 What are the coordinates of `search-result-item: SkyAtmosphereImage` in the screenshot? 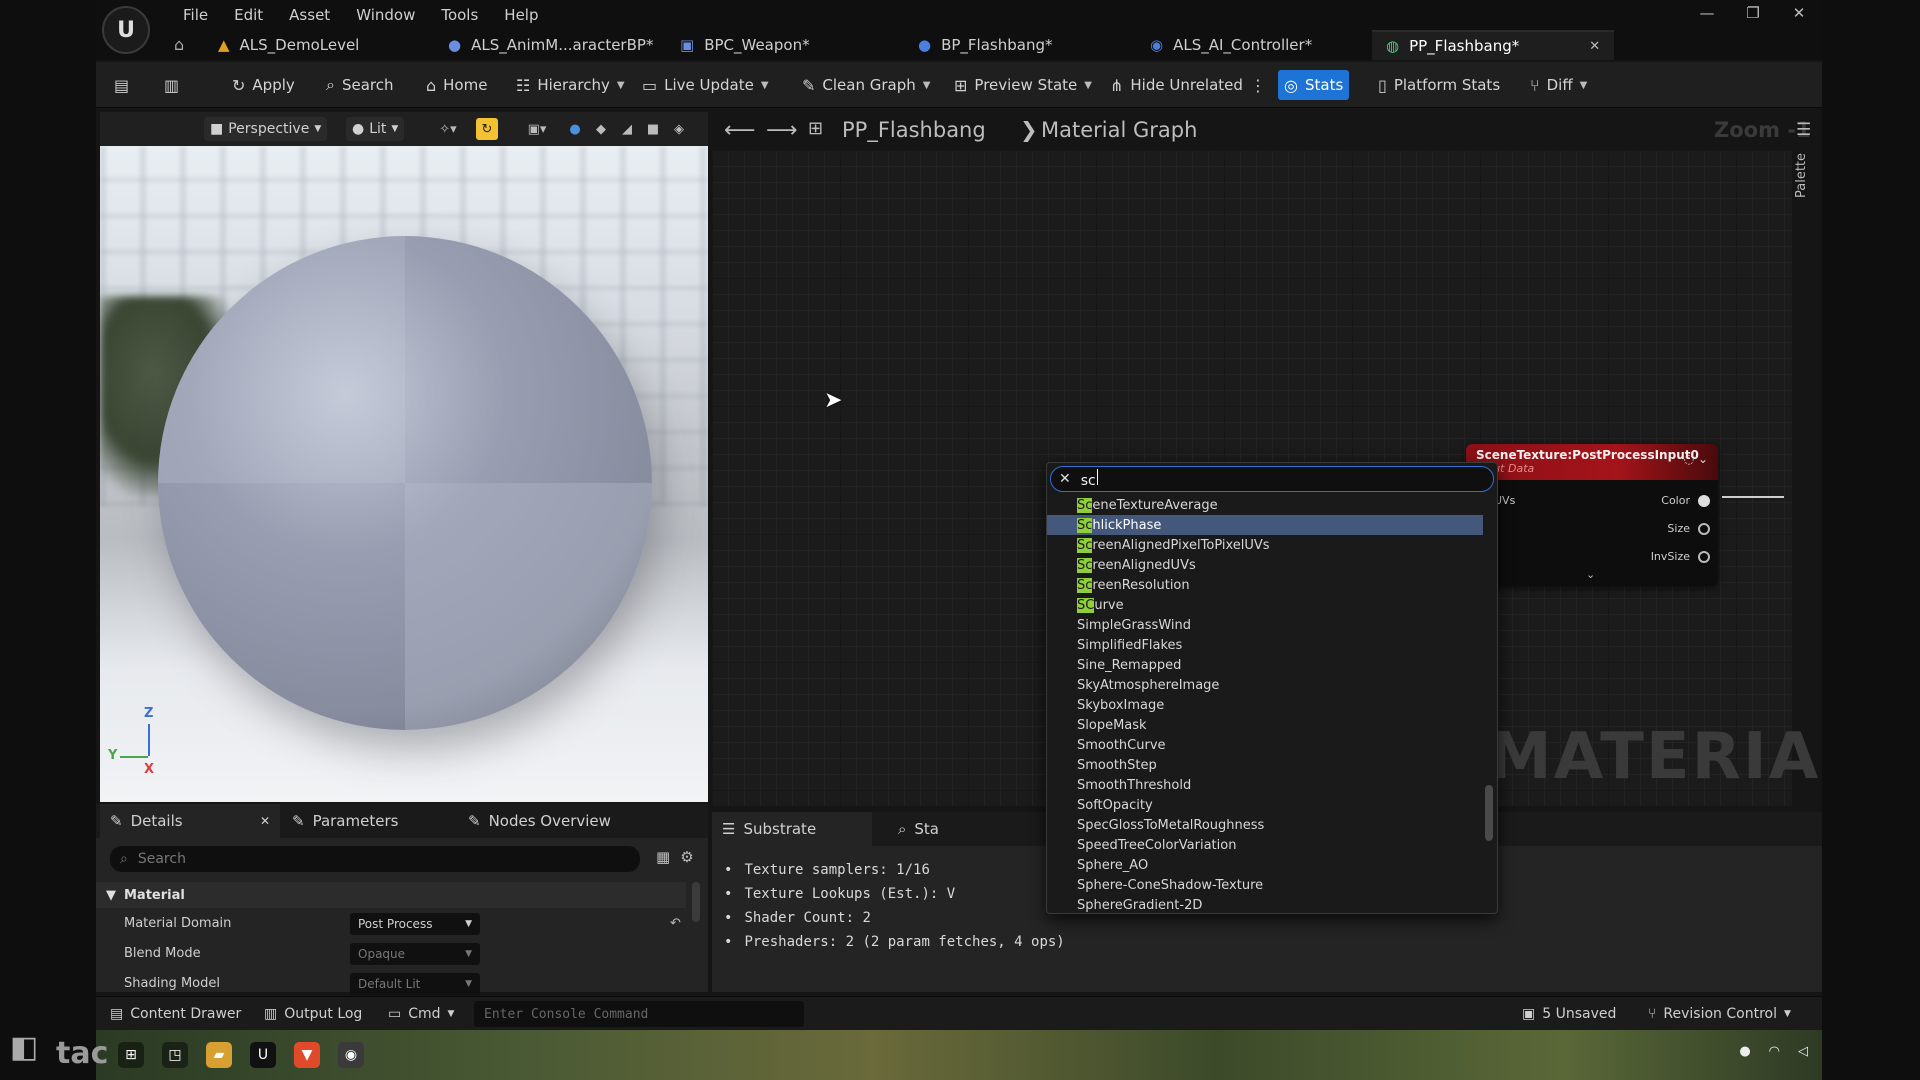 It's located at (1265, 685).